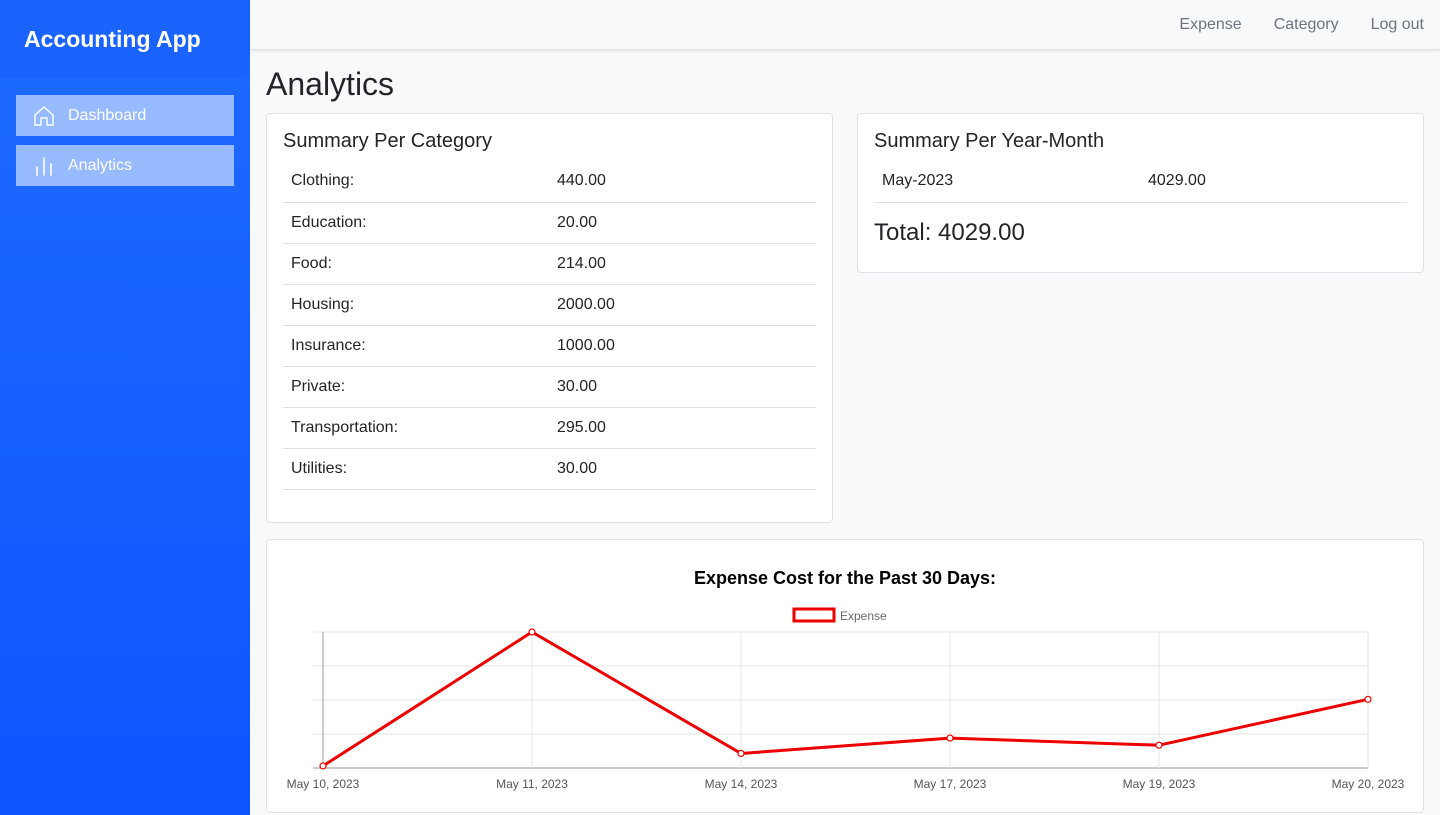 This screenshot has width=1440, height=815. What do you see at coordinates (416, 305) in the screenshot?
I see `row-label: Housing:` at bounding box center [416, 305].